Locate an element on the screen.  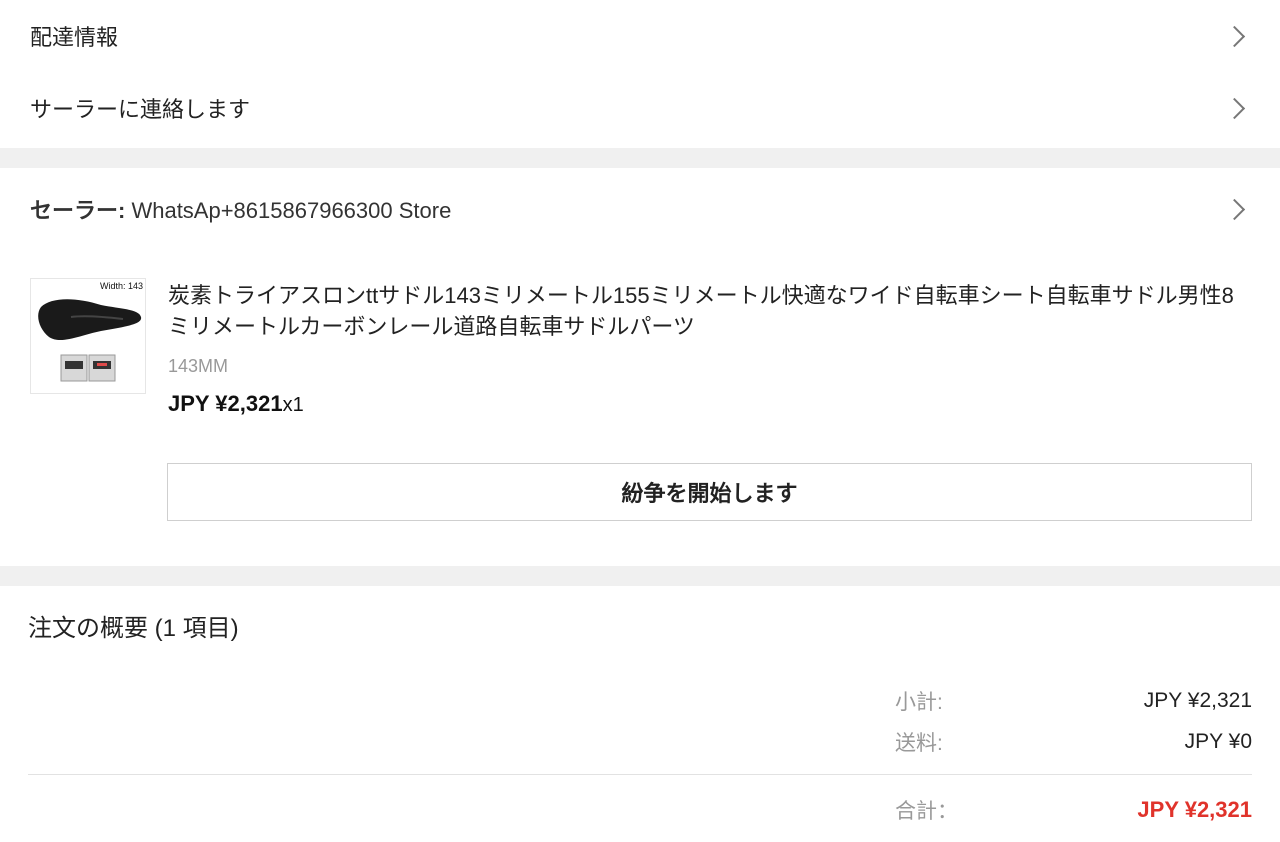
total-value: JPY ¥2,321 is located at coordinates (1194, 809).